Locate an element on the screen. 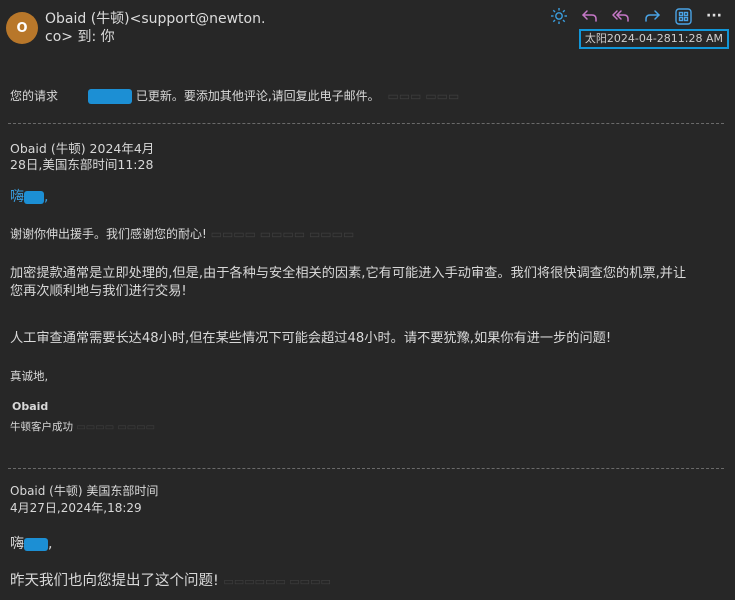 This screenshot has height=600, width=735. message1-thanks: 谢谢你伸出援手。我们感谢您的耐心! ▭▭▭▭ ▭▭▭▭ ▭▭▭▭ is located at coordinates (182, 234).